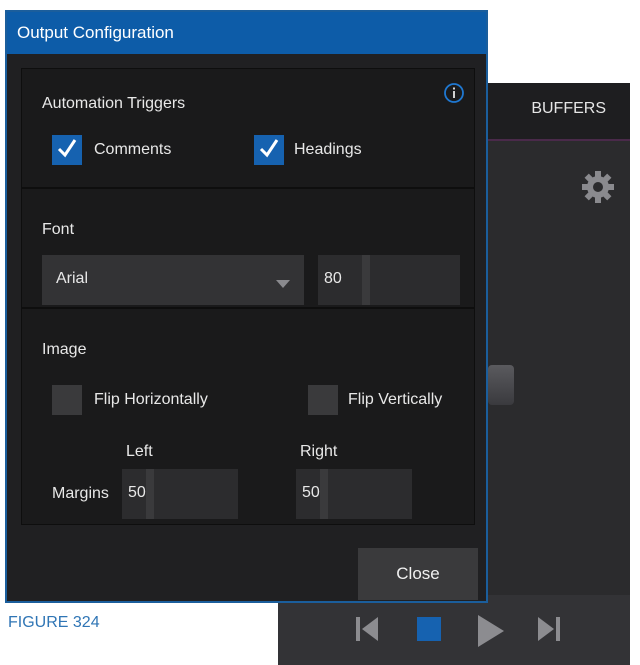 The width and height of the screenshot is (640, 665). What do you see at coordinates (501, 385) in the screenshot?
I see `slider-handle` at bounding box center [501, 385].